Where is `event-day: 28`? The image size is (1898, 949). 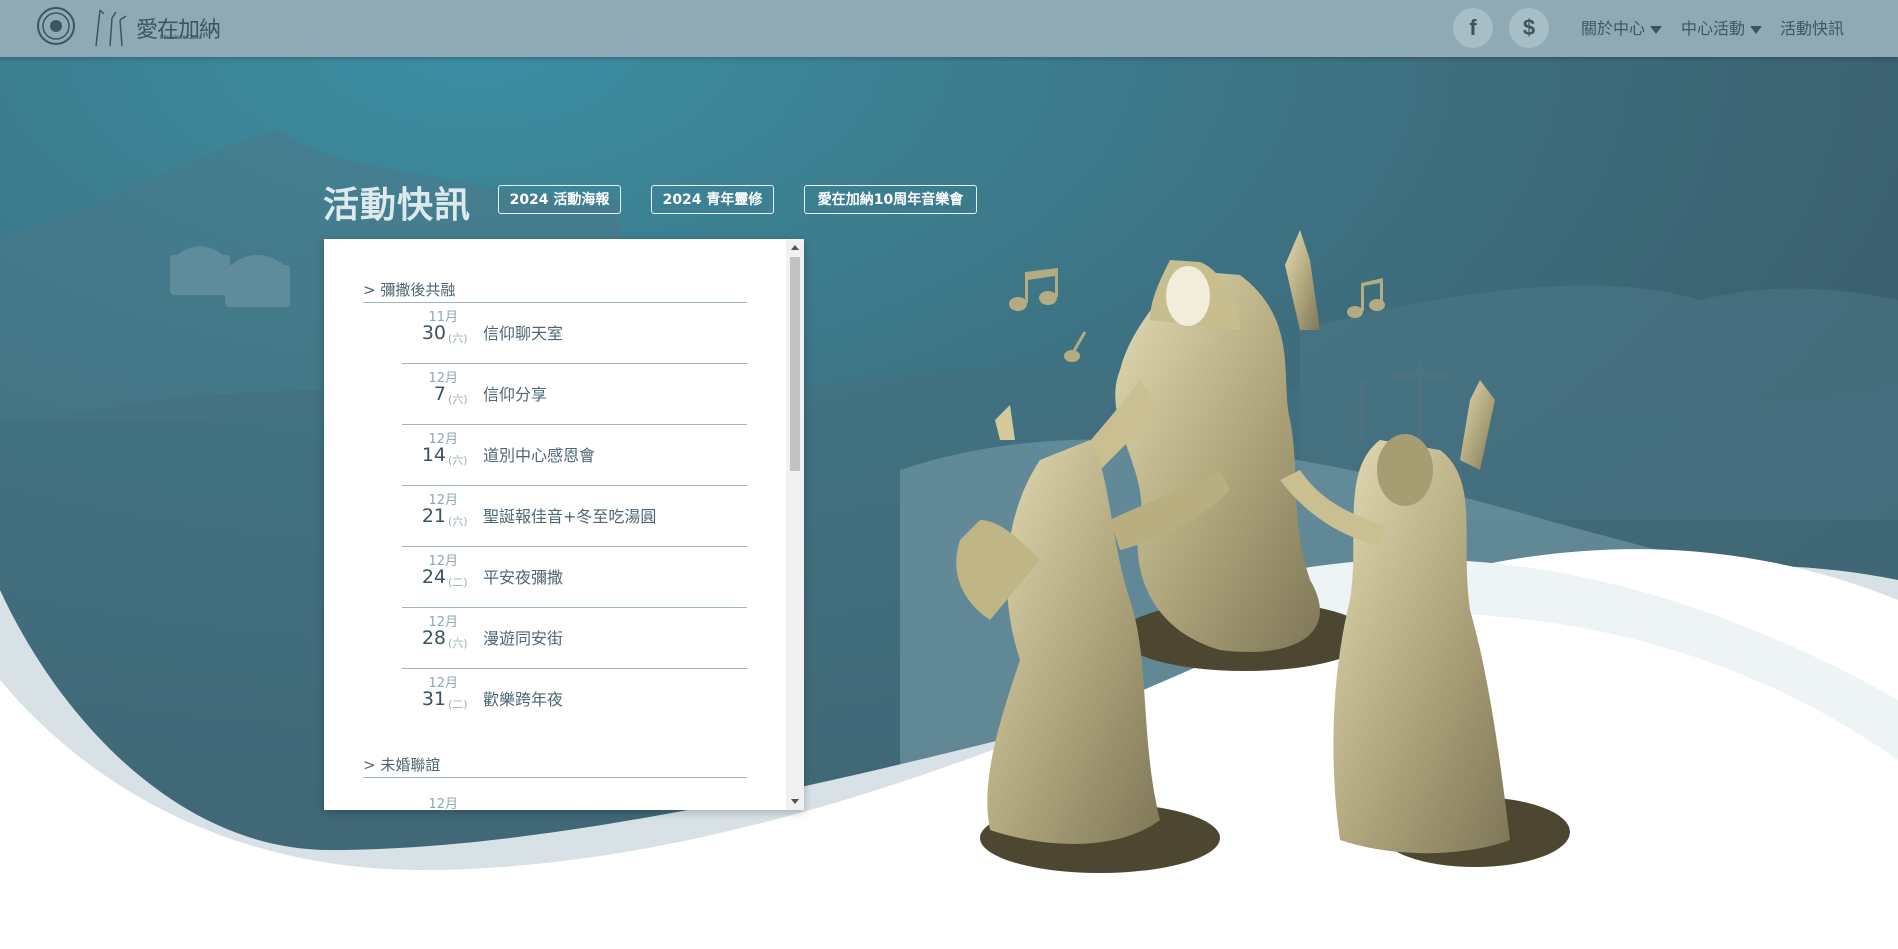
event-day: 28 is located at coordinates (433, 638).